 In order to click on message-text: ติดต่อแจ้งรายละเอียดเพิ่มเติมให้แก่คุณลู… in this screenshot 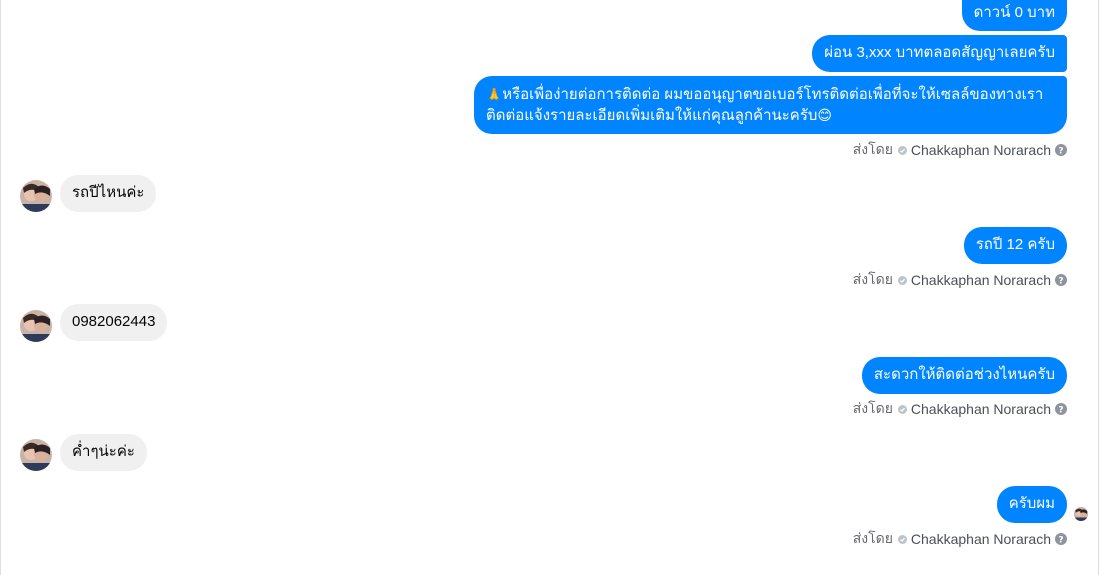, I will do `click(652, 115)`.